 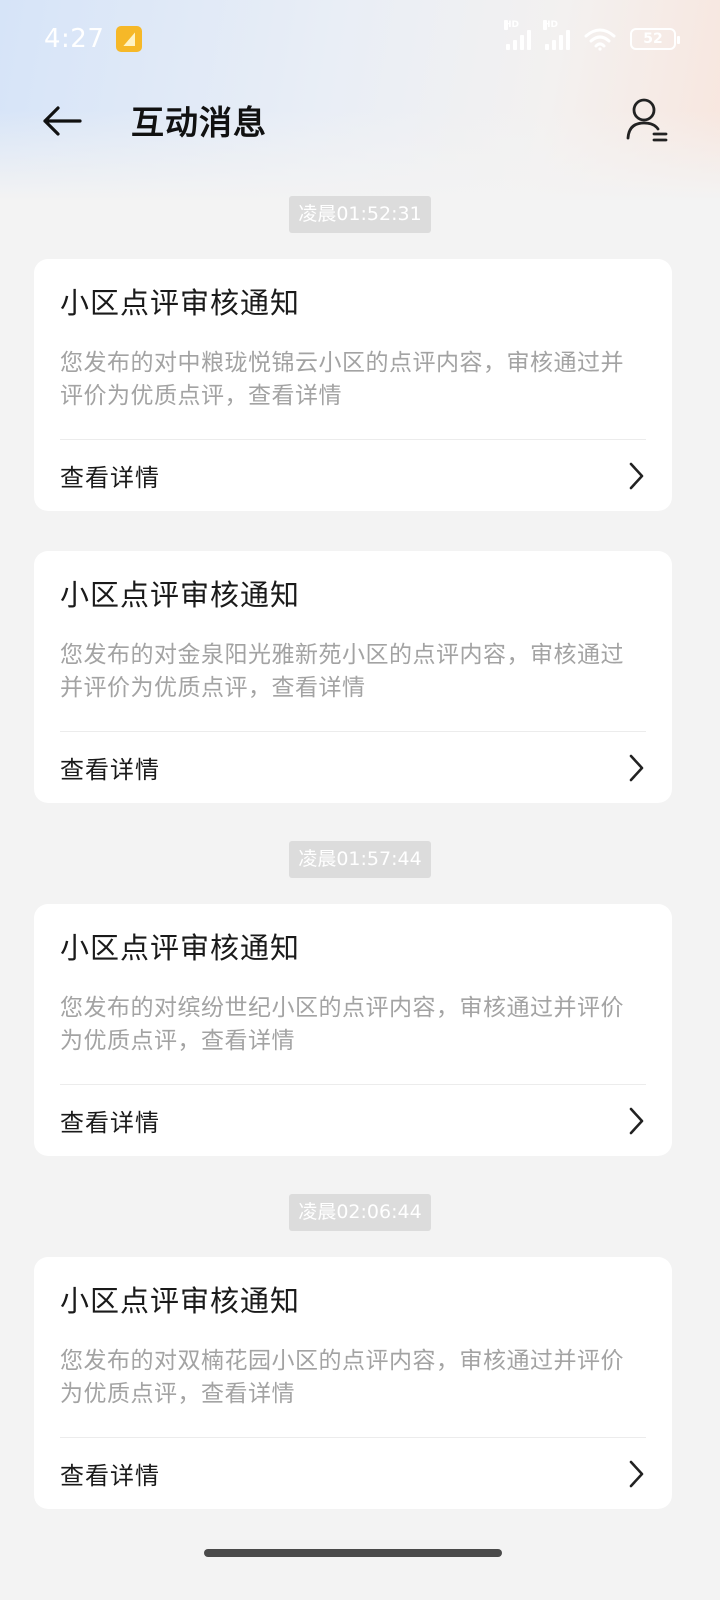 I want to click on timestamp-row: 凌晨01:57:44, so click(x=360, y=859).